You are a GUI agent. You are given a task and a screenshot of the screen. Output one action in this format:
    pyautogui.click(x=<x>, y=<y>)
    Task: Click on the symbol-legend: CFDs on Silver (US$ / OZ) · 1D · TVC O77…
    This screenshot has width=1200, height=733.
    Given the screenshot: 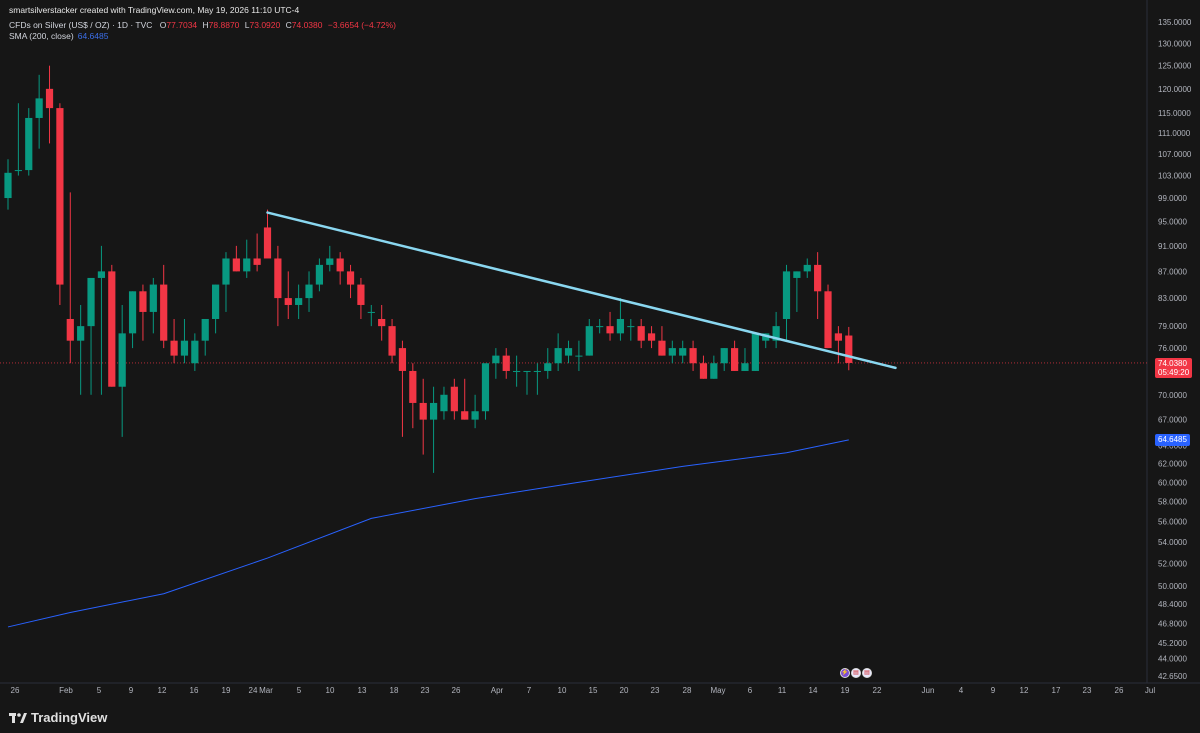 What is the action you would take?
    pyautogui.click(x=202, y=25)
    